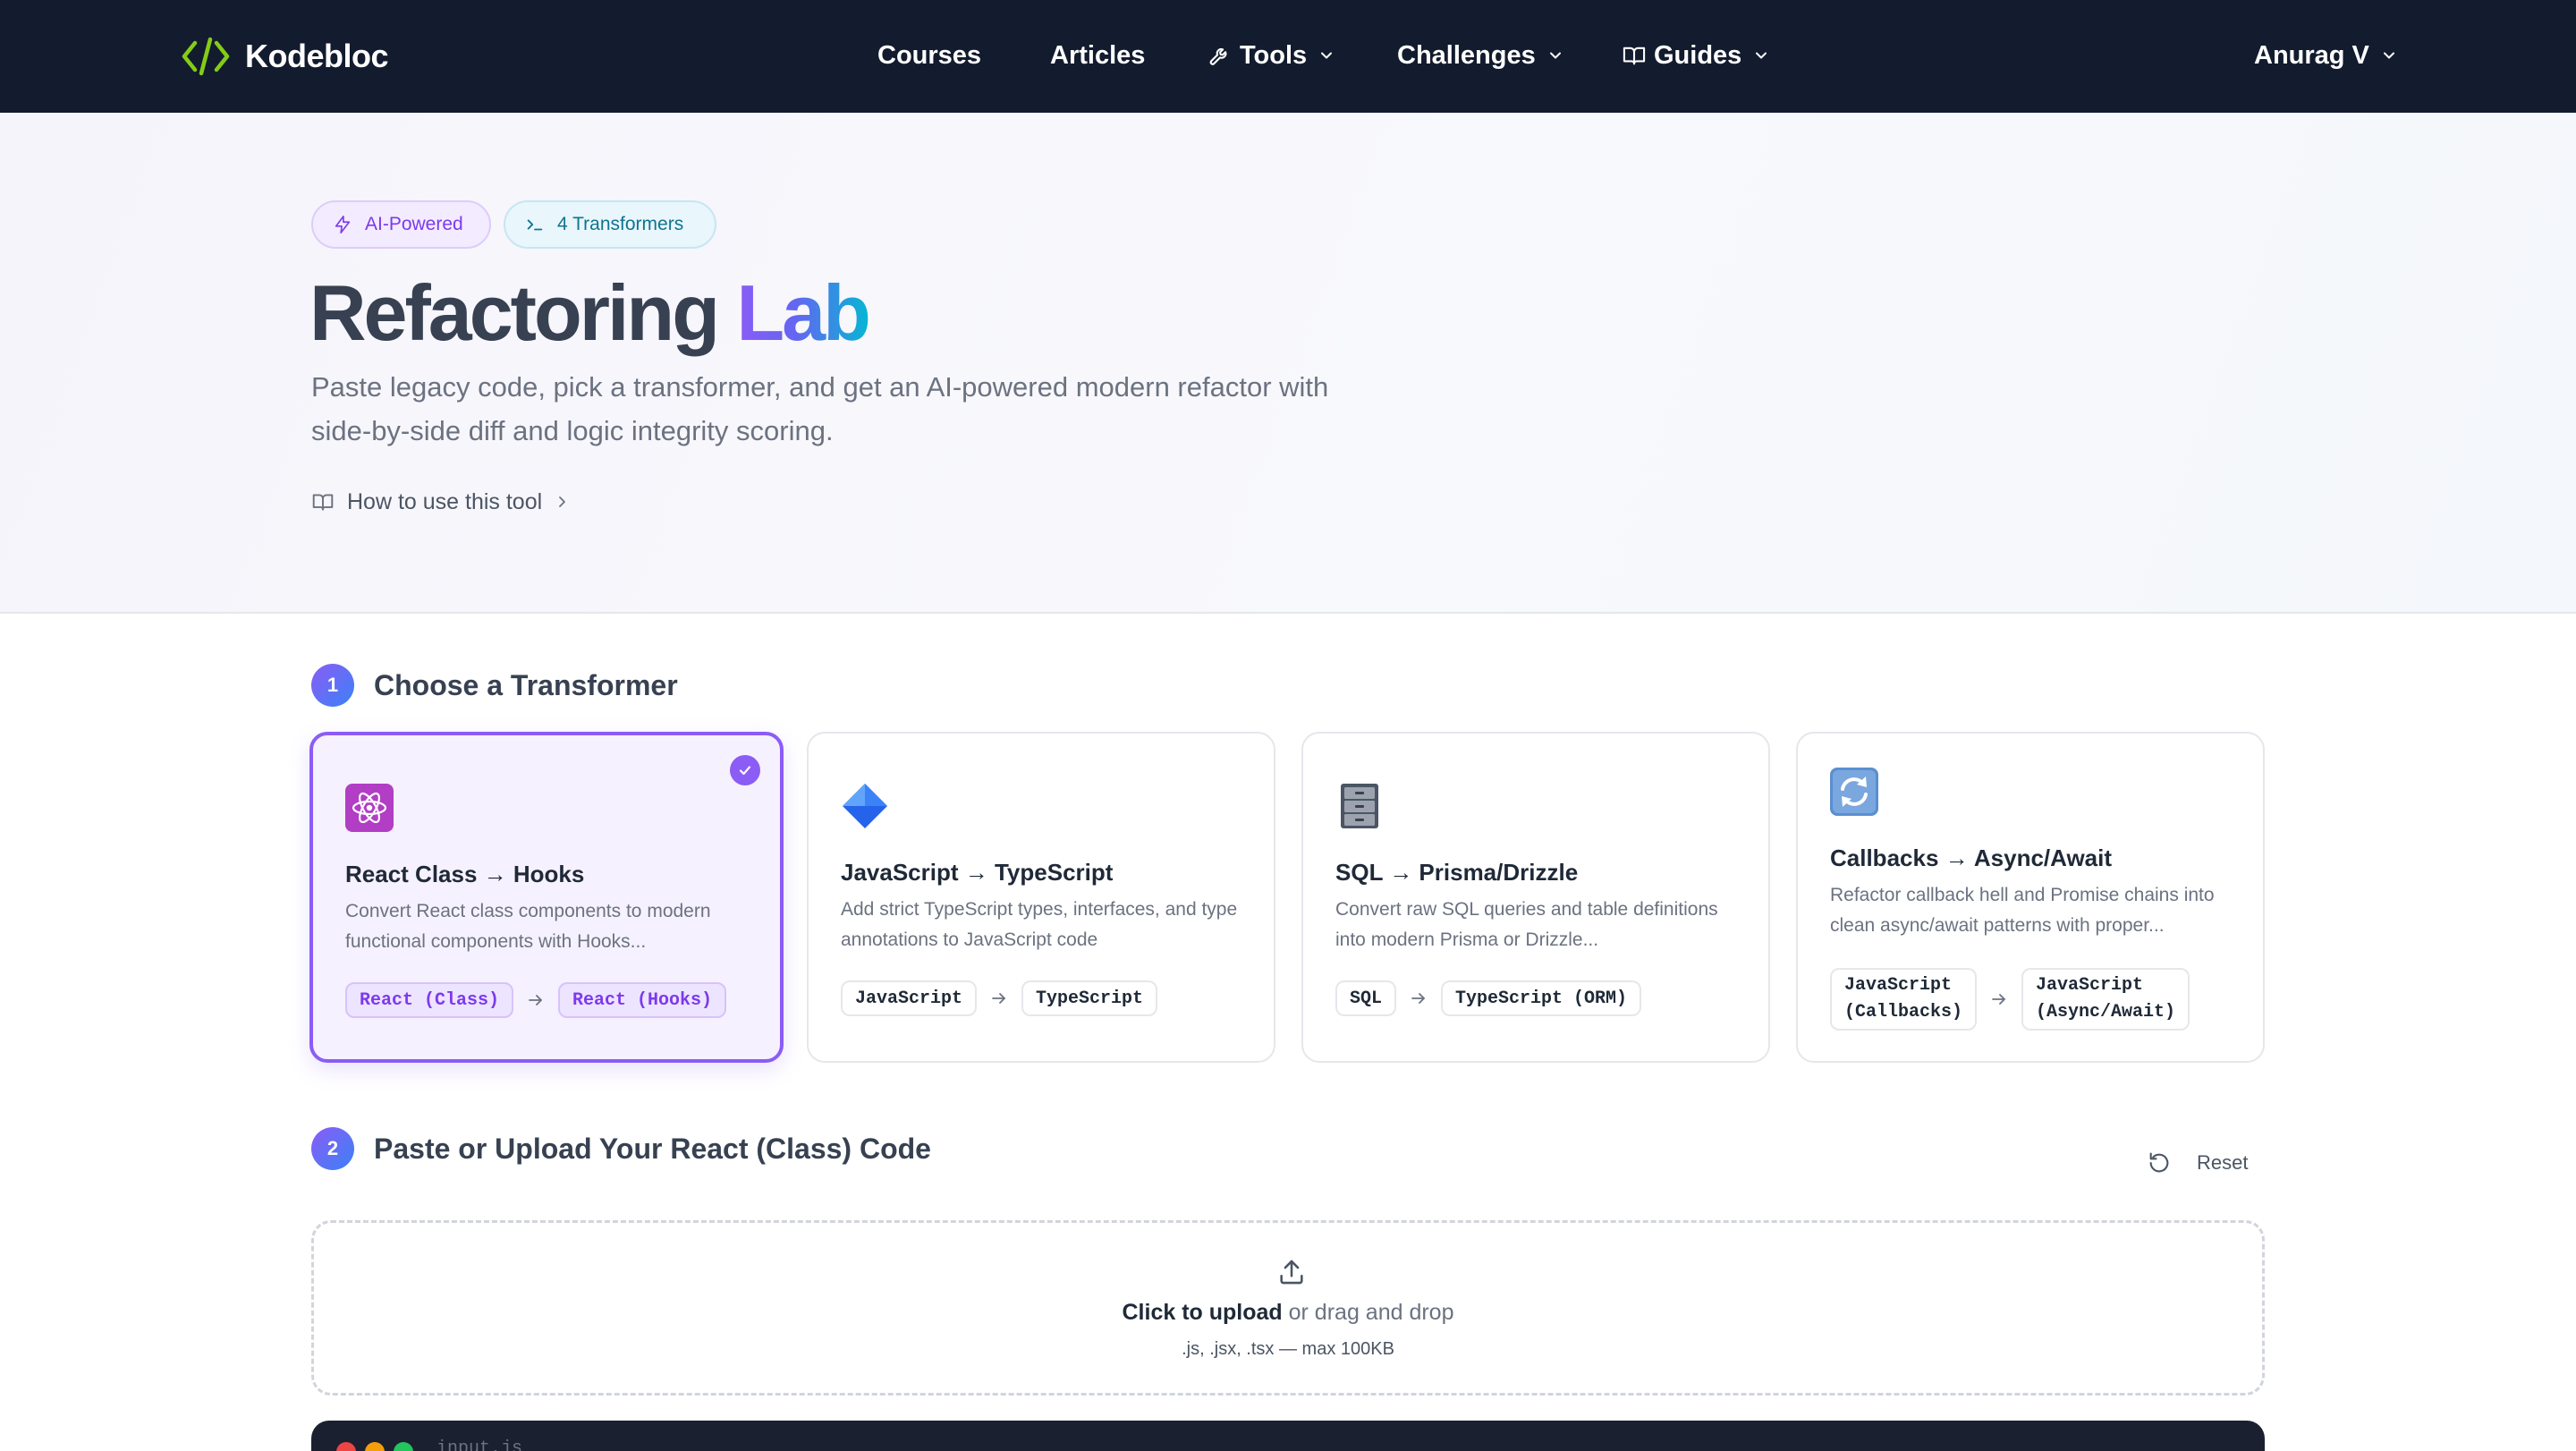 The width and height of the screenshot is (2576, 1451). I want to click on brand-logo: Kodebloc, so click(285, 56).